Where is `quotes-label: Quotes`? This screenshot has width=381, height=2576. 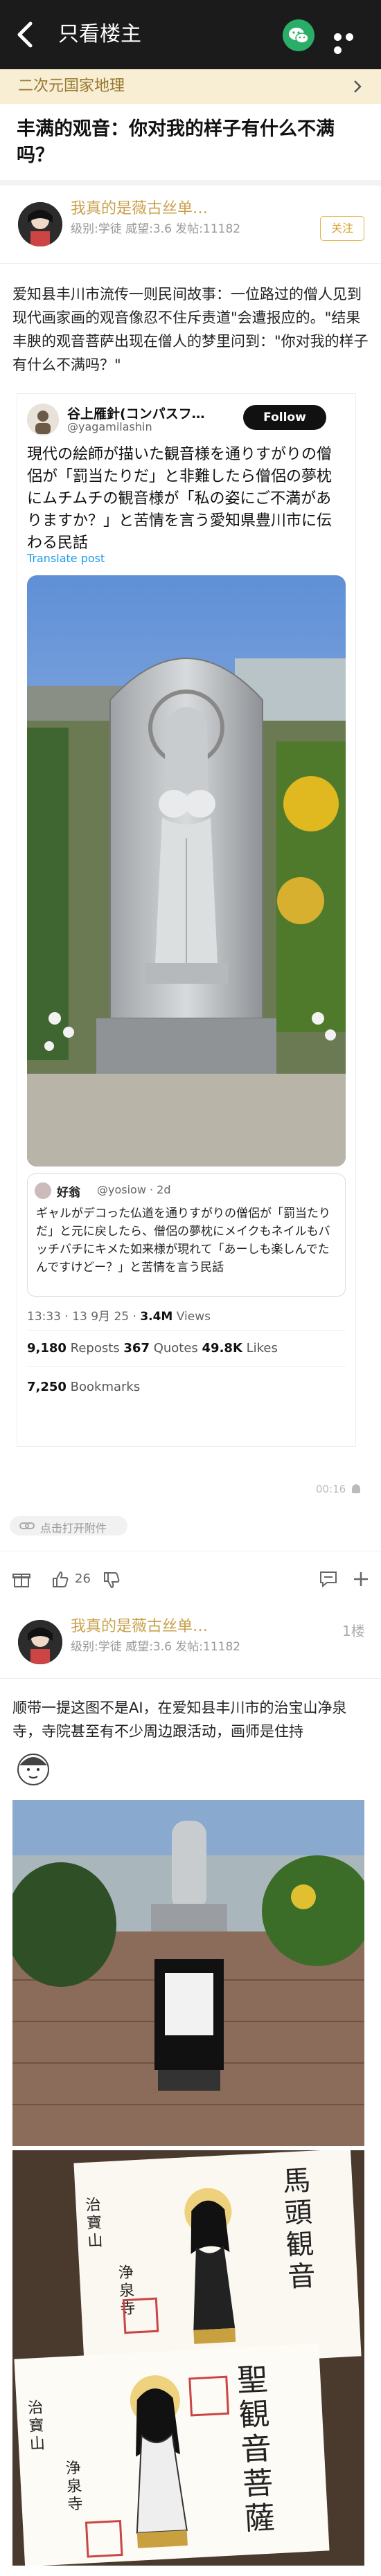 quotes-label: Quotes is located at coordinates (176, 1348).